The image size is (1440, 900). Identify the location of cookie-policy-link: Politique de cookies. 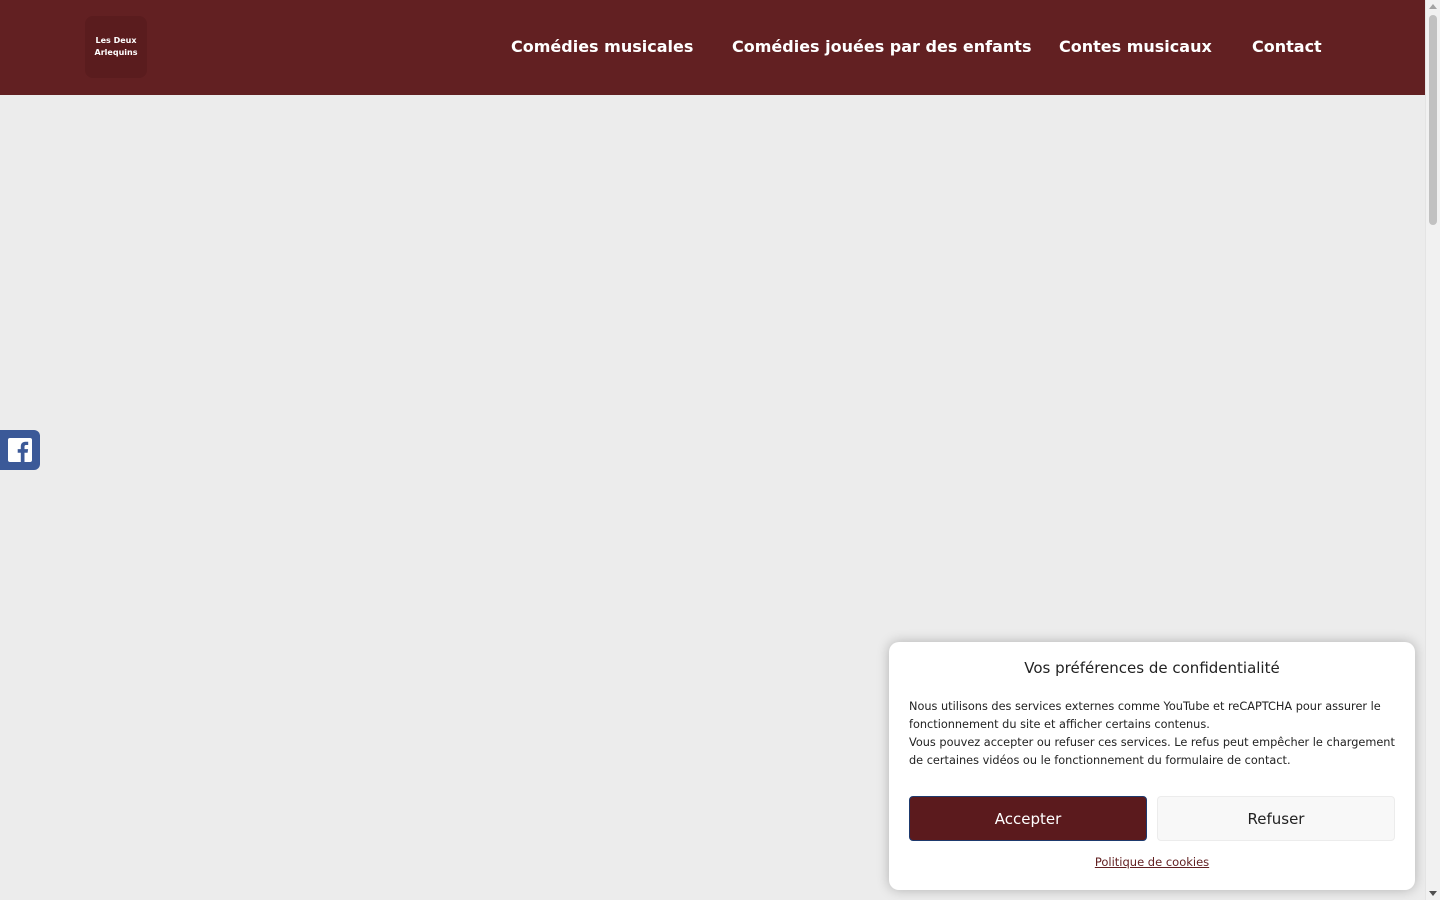
(1152, 862).